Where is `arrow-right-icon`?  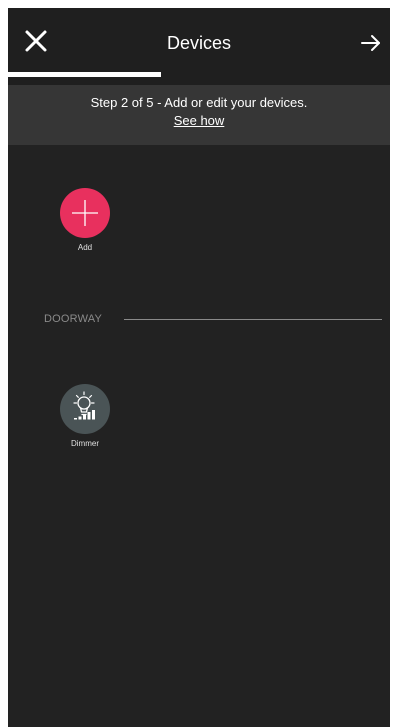 arrow-right-icon is located at coordinates (370, 43).